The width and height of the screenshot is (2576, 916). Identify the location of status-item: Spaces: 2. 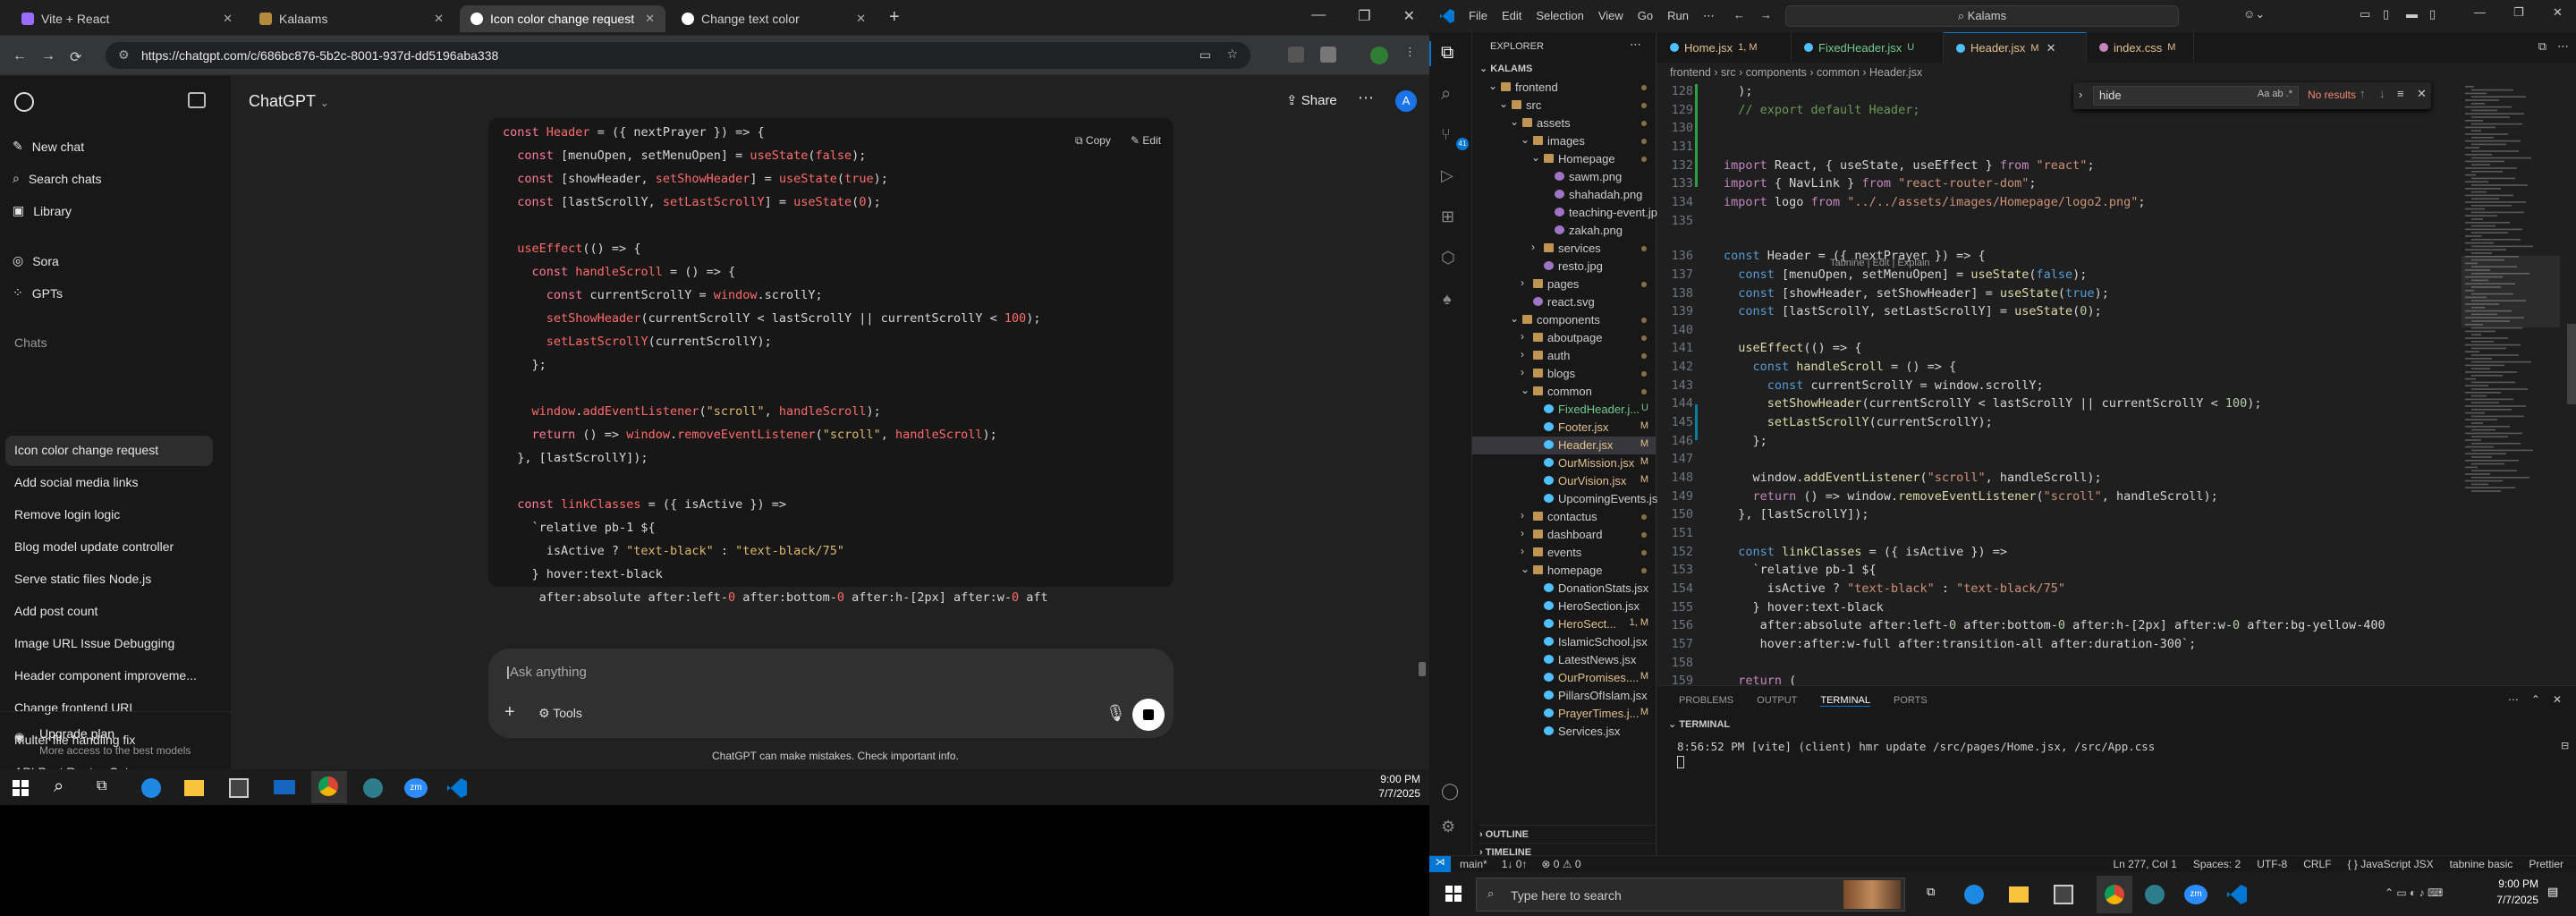
(2217, 864).